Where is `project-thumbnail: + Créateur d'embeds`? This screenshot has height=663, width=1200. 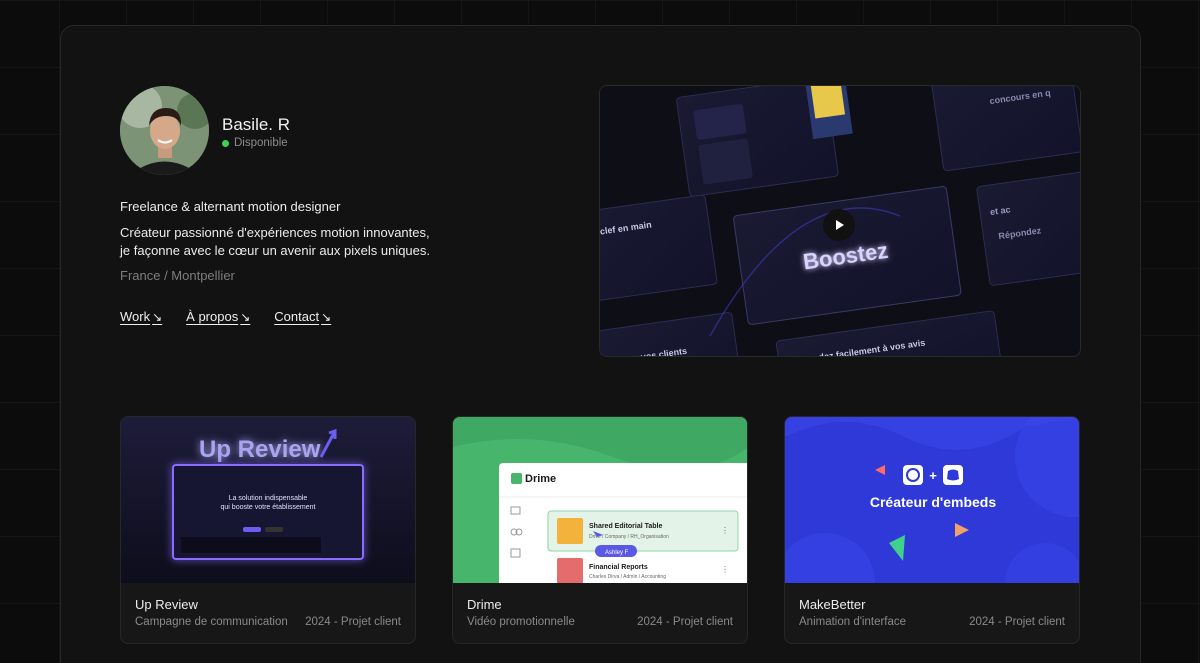
project-thumbnail: + Créateur d'embeds is located at coordinates (932, 500).